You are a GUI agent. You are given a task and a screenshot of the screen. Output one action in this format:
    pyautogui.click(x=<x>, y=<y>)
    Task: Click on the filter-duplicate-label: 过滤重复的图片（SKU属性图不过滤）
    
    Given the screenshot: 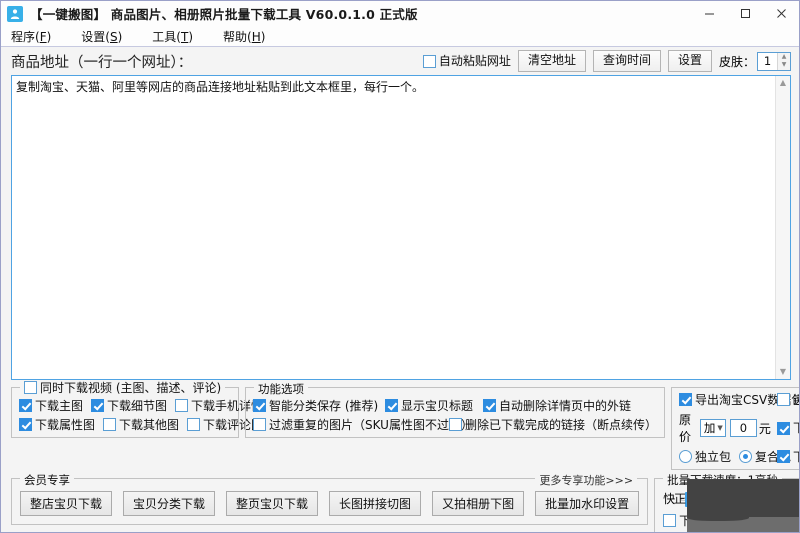 What is the action you would take?
    pyautogui.click(x=371, y=424)
    